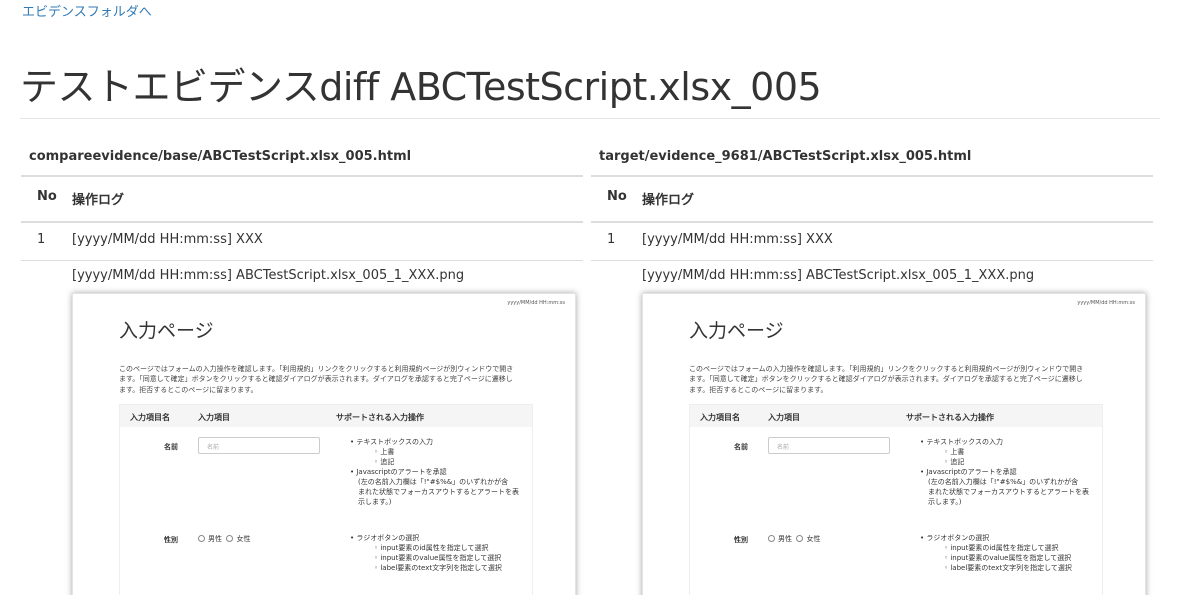  What do you see at coordinates (590, 118) in the screenshot?
I see `title-divider` at bounding box center [590, 118].